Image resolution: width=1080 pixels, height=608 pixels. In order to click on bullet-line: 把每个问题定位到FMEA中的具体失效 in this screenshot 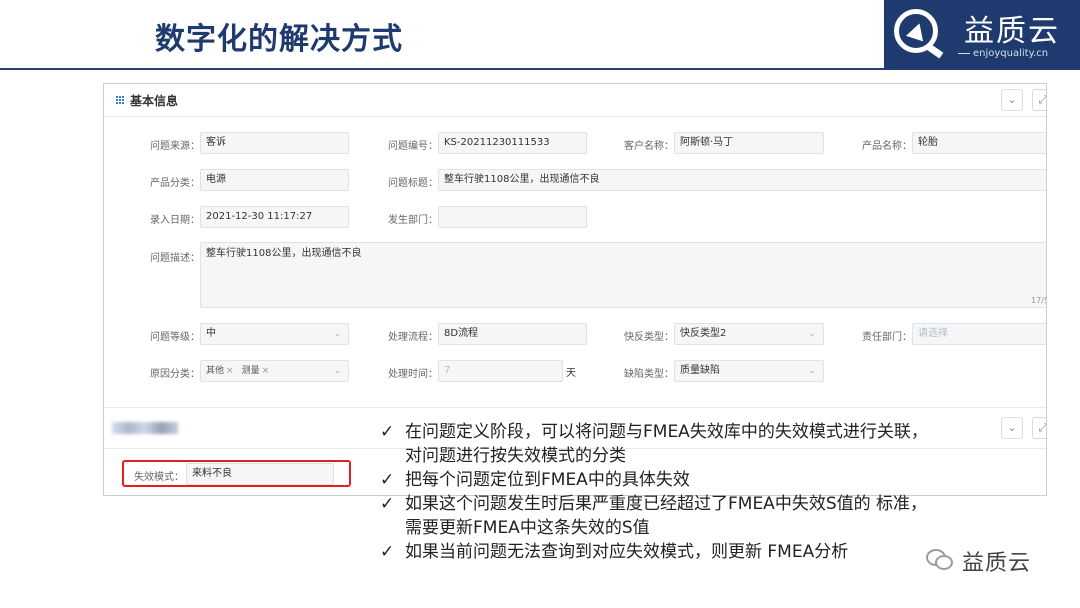, I will do `click(547, 480)`.